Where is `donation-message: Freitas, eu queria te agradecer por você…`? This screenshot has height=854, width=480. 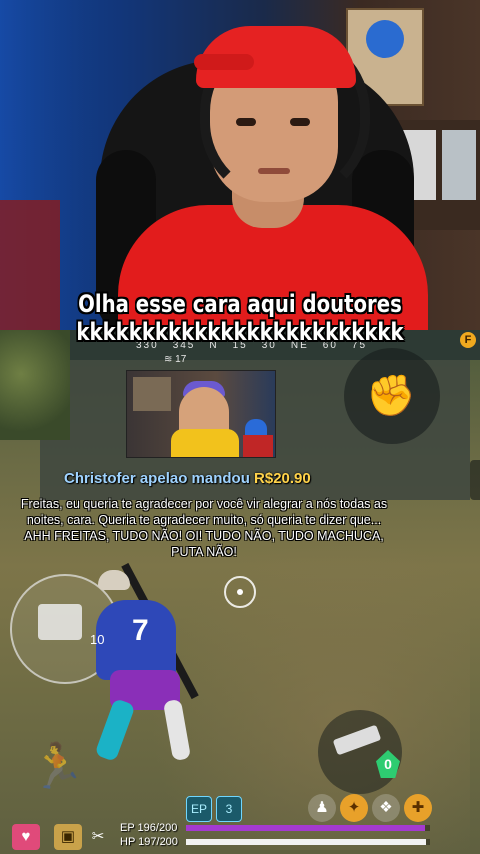
donation-message: Freitas, eu queria te agradecer por você… is located at coordinates (204, 528).